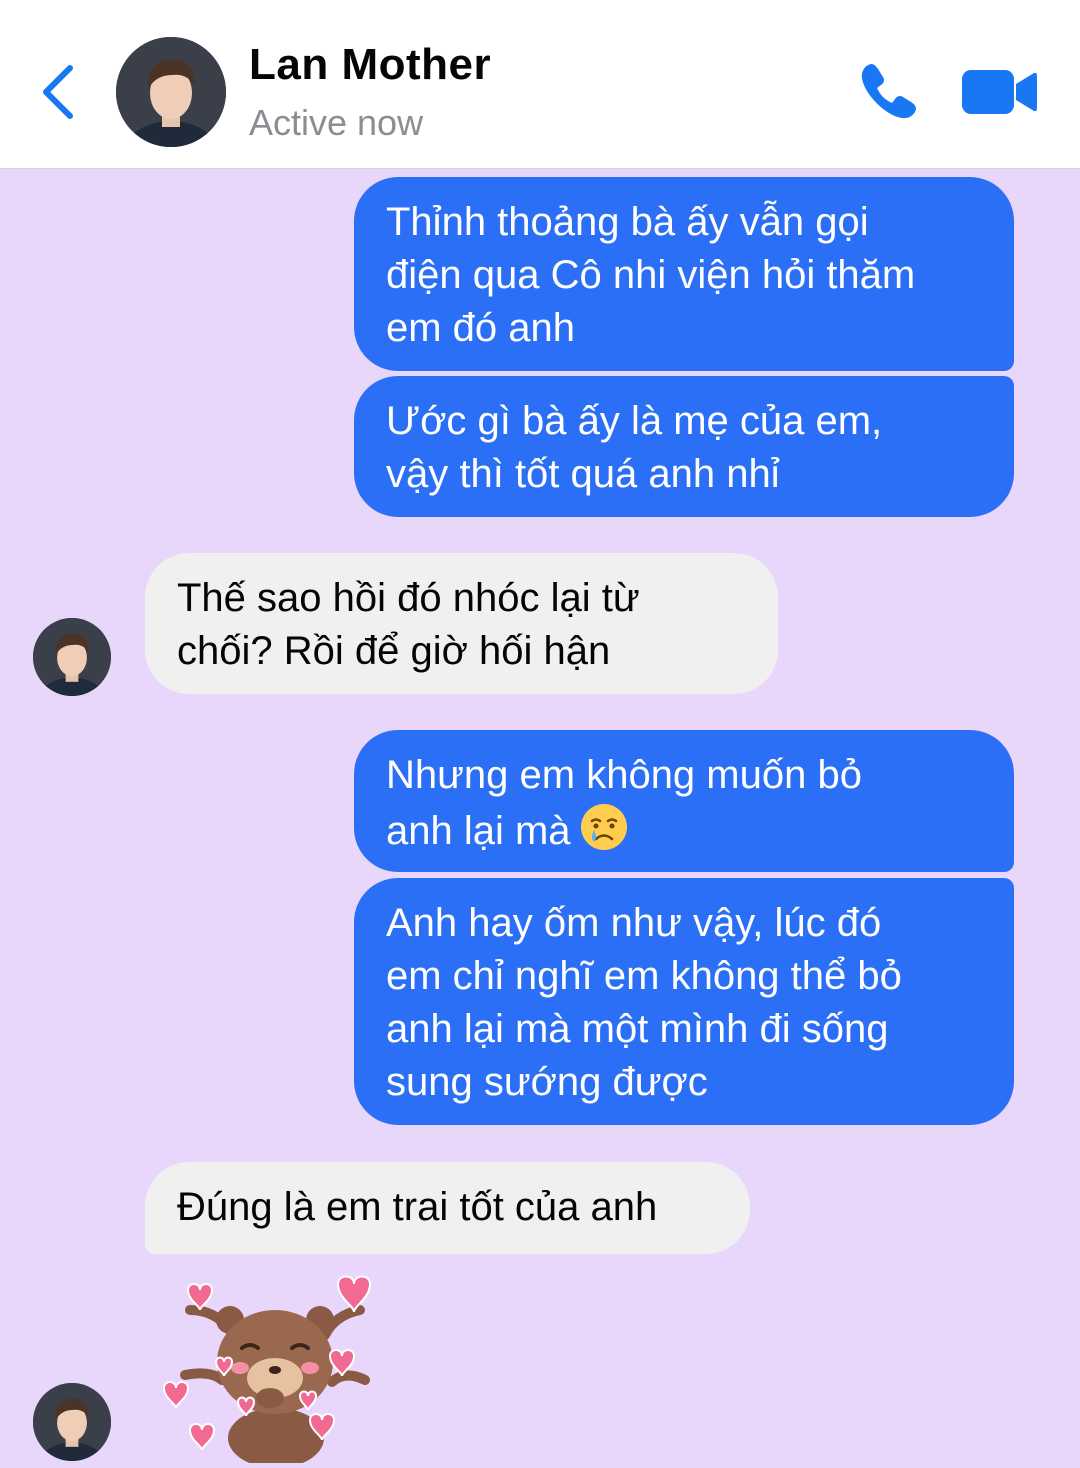 The image size is (1080, 1468). Describe the element at coordinates (394, 651) in the screenshot. I see `message-line: chối? Rồi để giờ hối hận` at that location.